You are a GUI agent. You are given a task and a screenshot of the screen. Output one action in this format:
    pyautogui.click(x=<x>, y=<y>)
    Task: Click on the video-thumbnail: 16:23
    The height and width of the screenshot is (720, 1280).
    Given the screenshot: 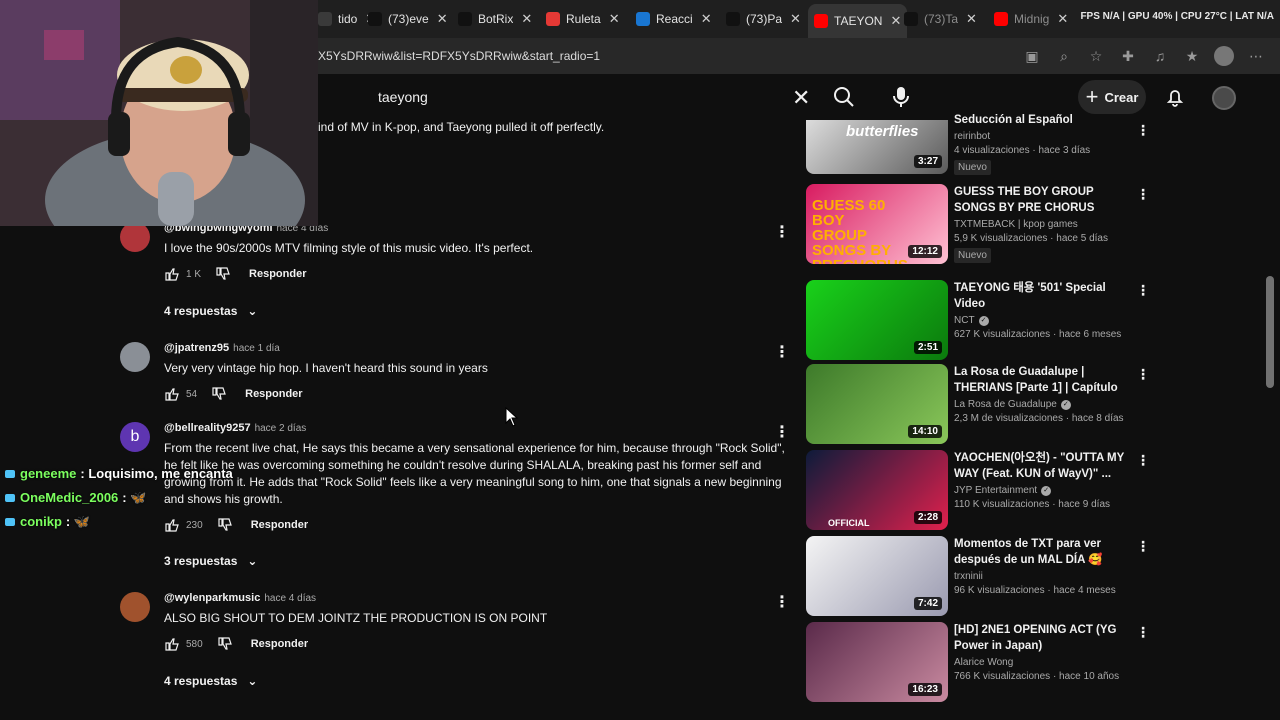 What is the action you would take?
    pyautogui.click(x=877, y=662)
    